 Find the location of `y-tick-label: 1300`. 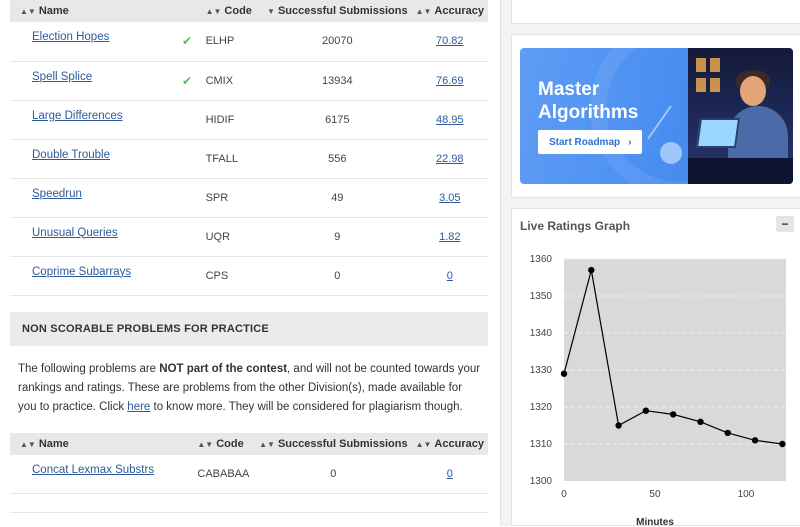

y-tick-label: 1300 is located at coordinates (541, 481).